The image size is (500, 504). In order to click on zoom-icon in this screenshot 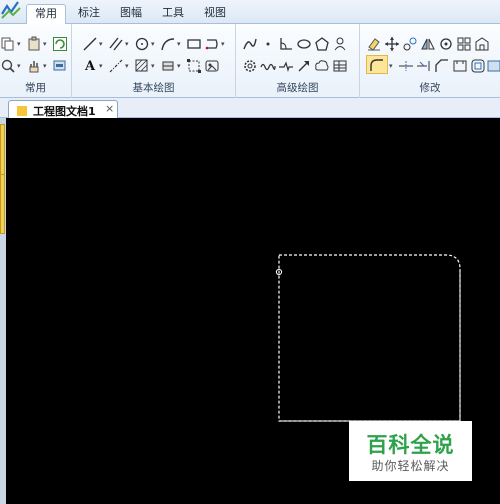, I will do `click(8, 66)`.